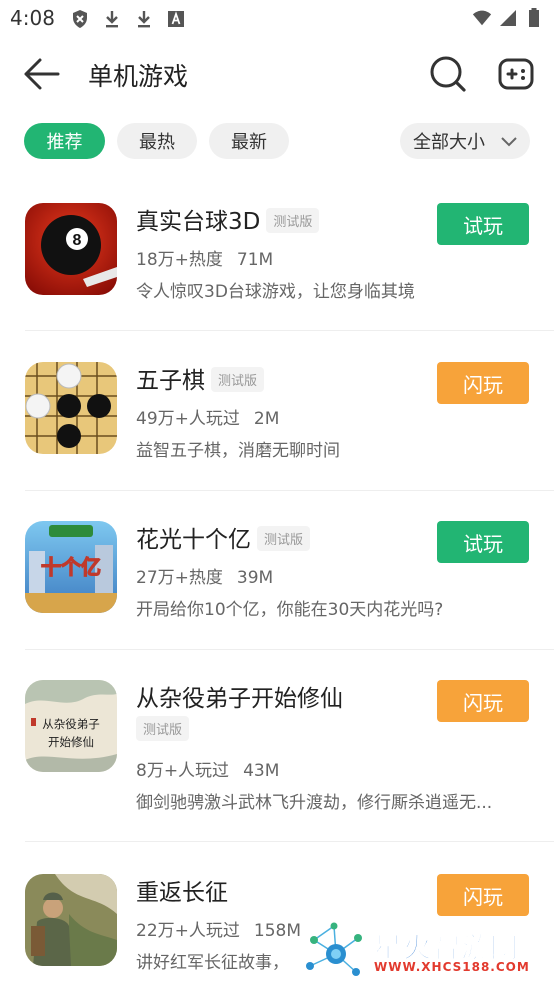 The width and height of the screenshot is (554, 984). What do you see at coordinates (238, 451) in the screenshot?
I see `game-description: 益智五子棋，消磨无聊时间` at bounding box center [238, 451].